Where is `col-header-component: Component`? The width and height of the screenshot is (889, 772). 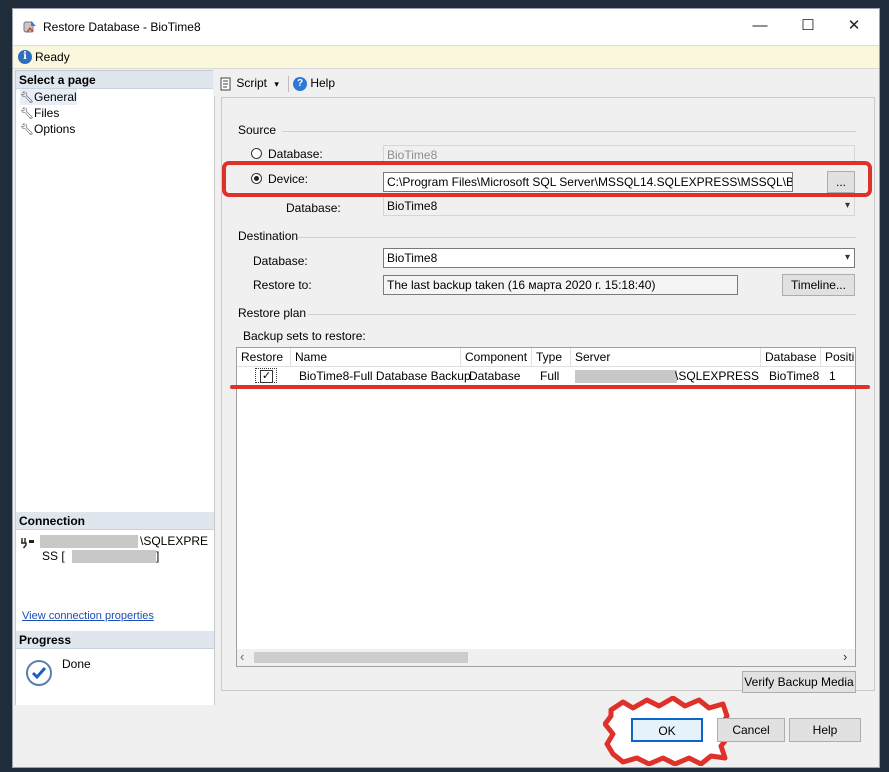
col-header-component: Component is located at coordinates (496, 357).